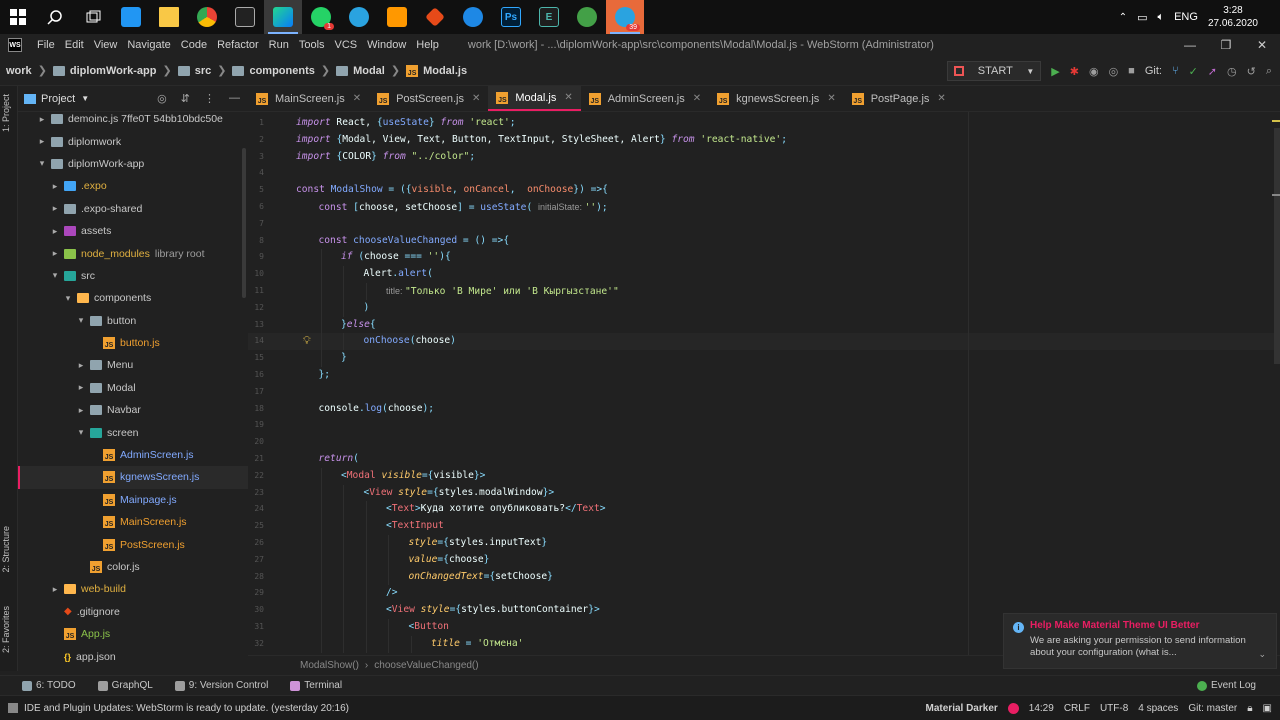 The image size is (1280, 720). What do you see at coordinates (13, 708) in the screenshot?
I see `update-icon` at bounding box center [13, 708].